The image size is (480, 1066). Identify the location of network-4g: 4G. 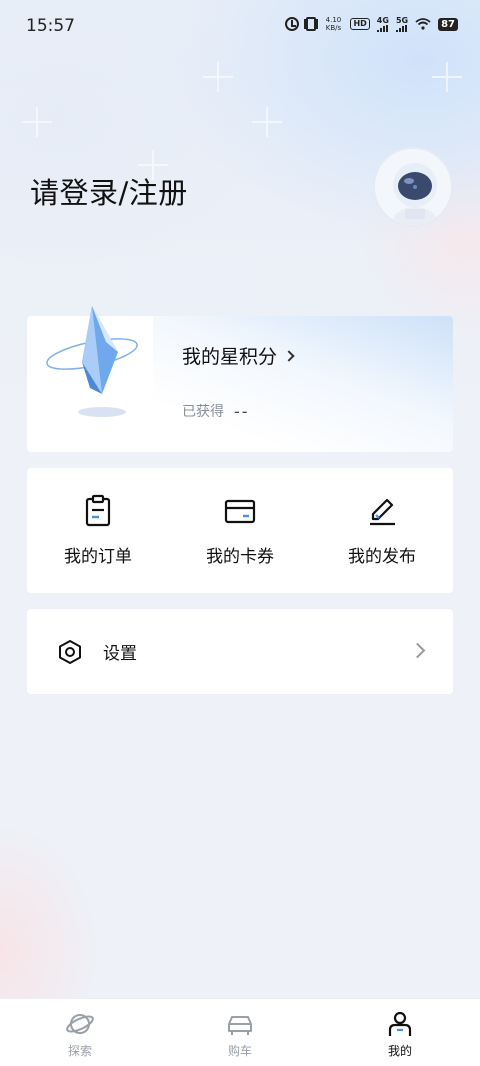
(382, 23).